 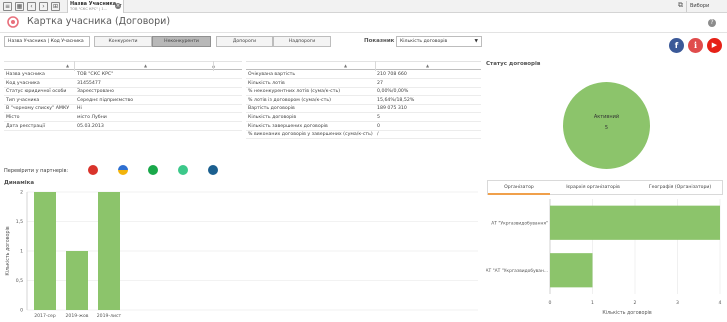 What do you see at coordinates (592, 303) in the screenshot?
I see `x-tick-label: 1` at bounding box center [592, 303].